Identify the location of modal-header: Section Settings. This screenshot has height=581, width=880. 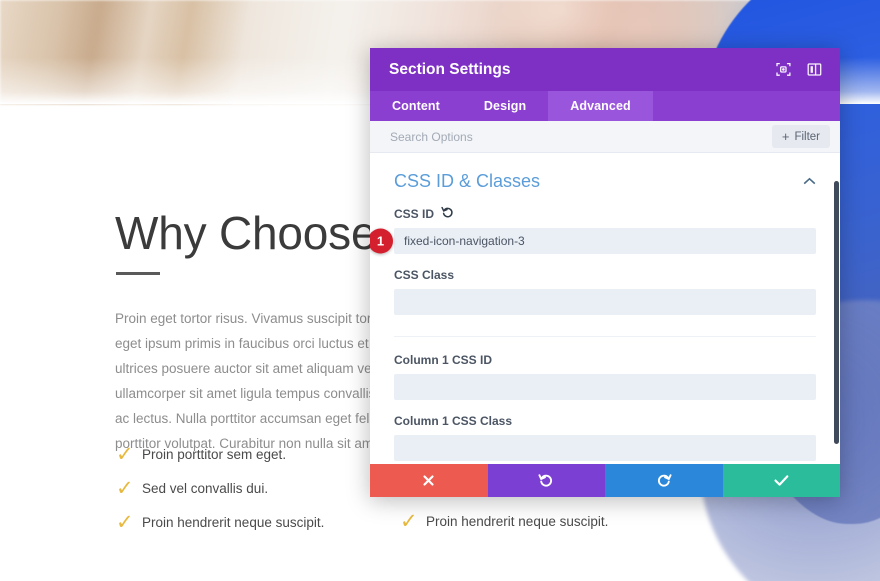
(605, 69).